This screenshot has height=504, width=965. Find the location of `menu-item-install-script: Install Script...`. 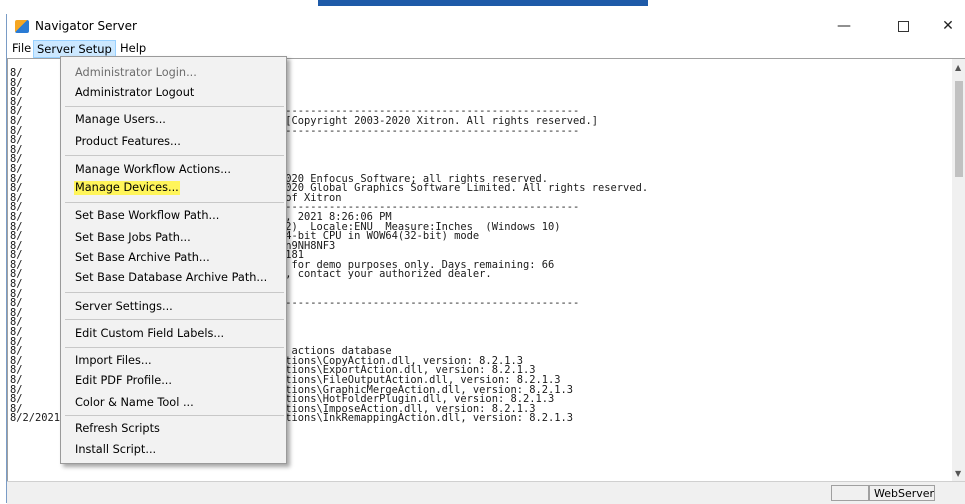

menu-item-install-script: Install Script... is located at coordinates (115, 450).